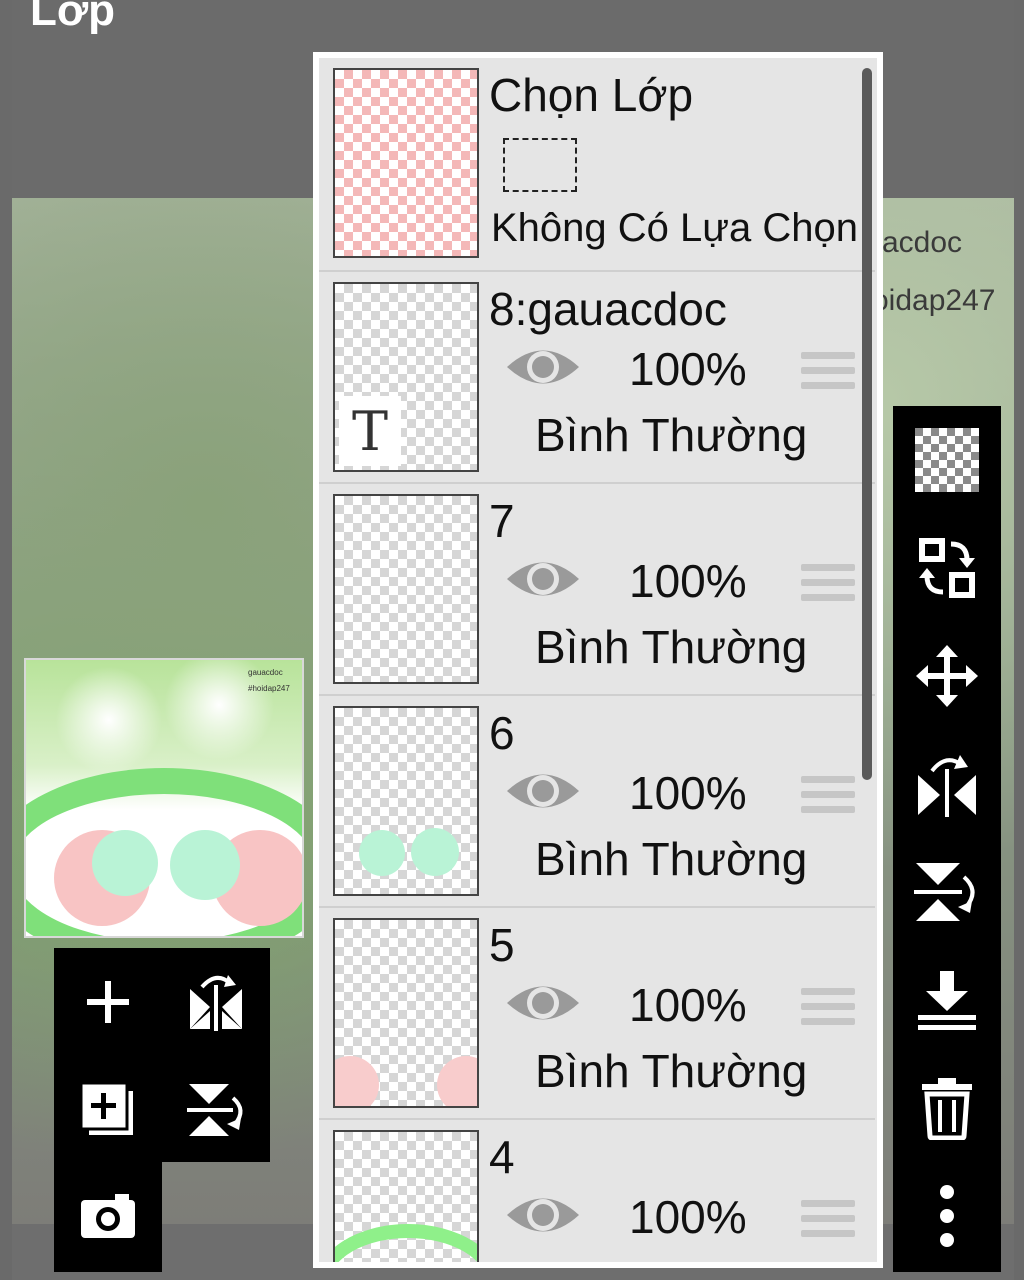 Image resolution: width=1024 pixels, height=1280 pixels. I want to click on more-vertical-icon, so click(947, 1216).